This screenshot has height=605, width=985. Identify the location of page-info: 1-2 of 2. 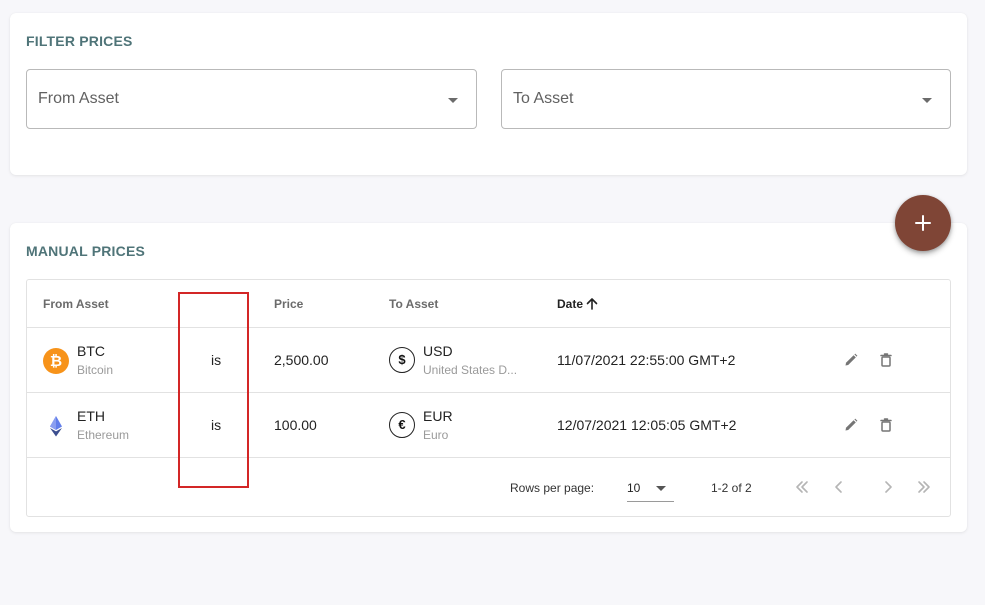
(731, 488).